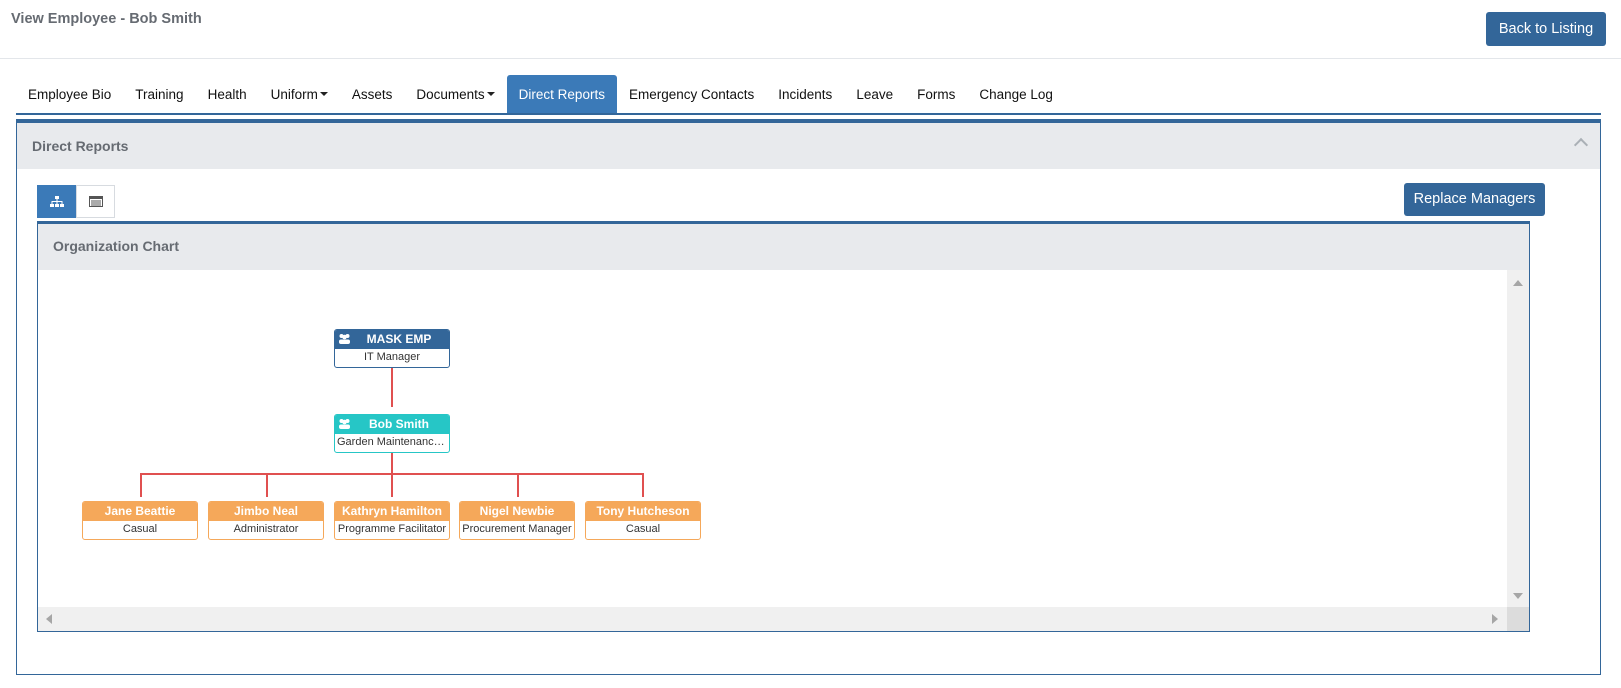 This screenshot has height=688, width=1621. What do you see at coordinates (691, 94) in the screenshot?
I see `tab-emergency-contacts: Emergency Contacts` at bounding box center [691, 94].